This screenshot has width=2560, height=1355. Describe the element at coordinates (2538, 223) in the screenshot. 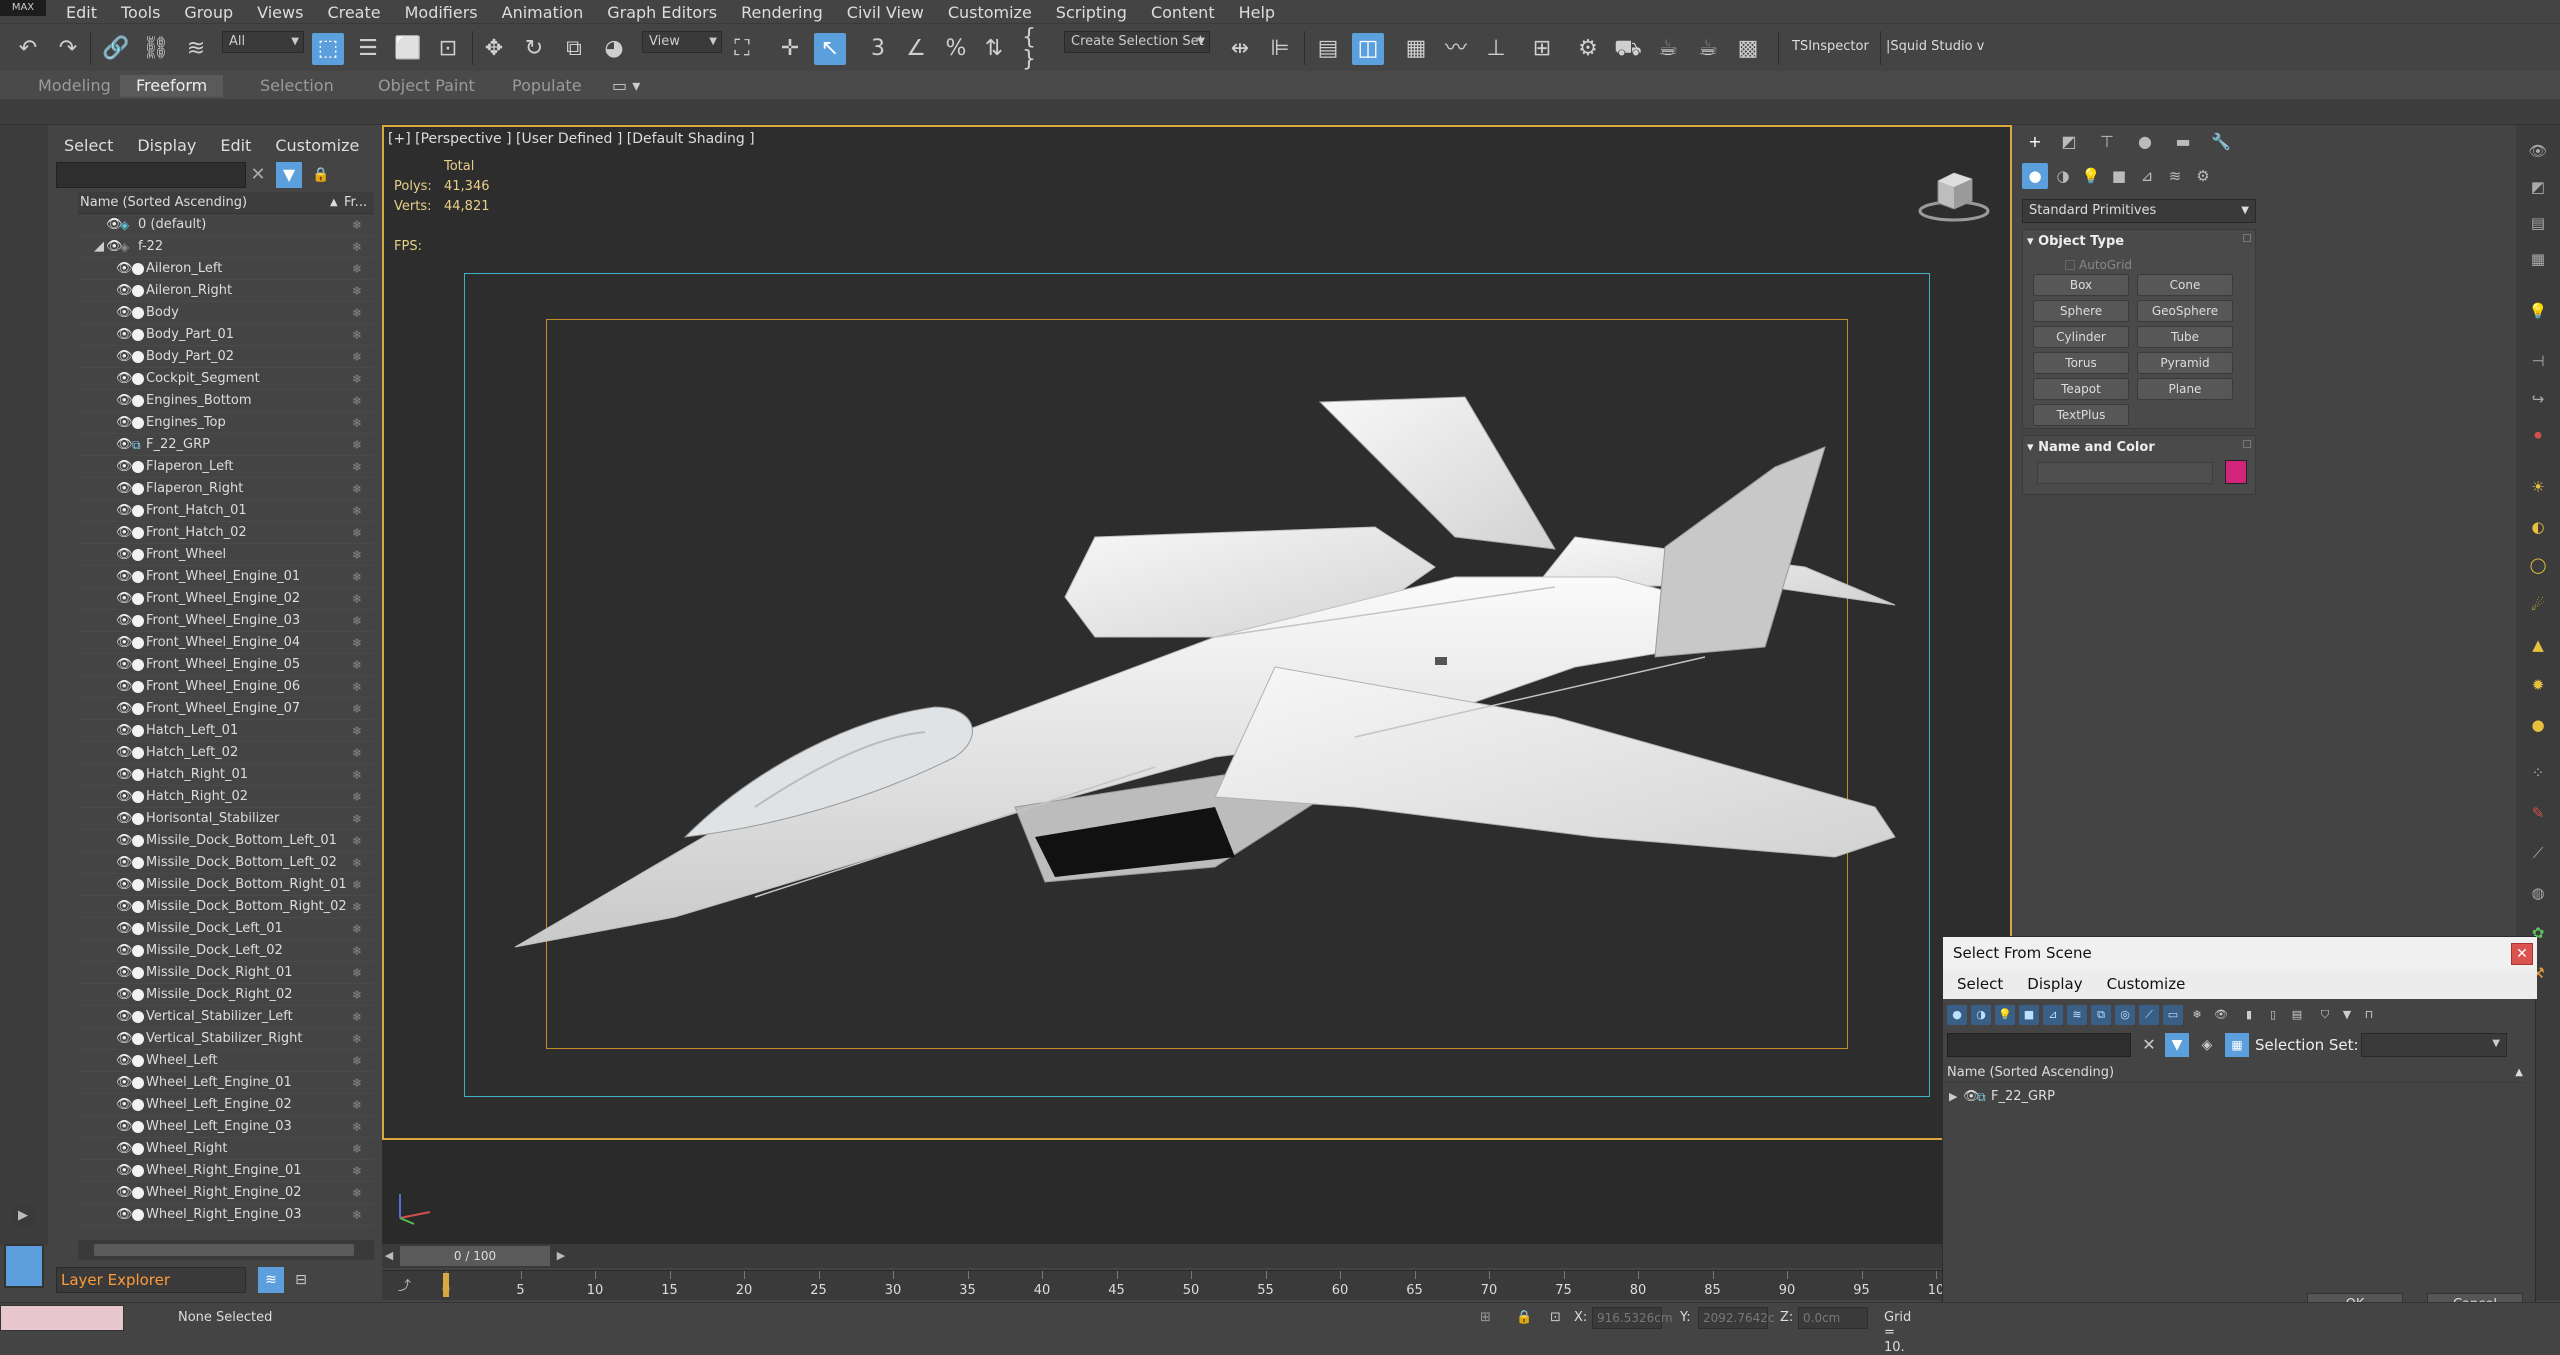

I see `layer-icon: ▤` at that location.